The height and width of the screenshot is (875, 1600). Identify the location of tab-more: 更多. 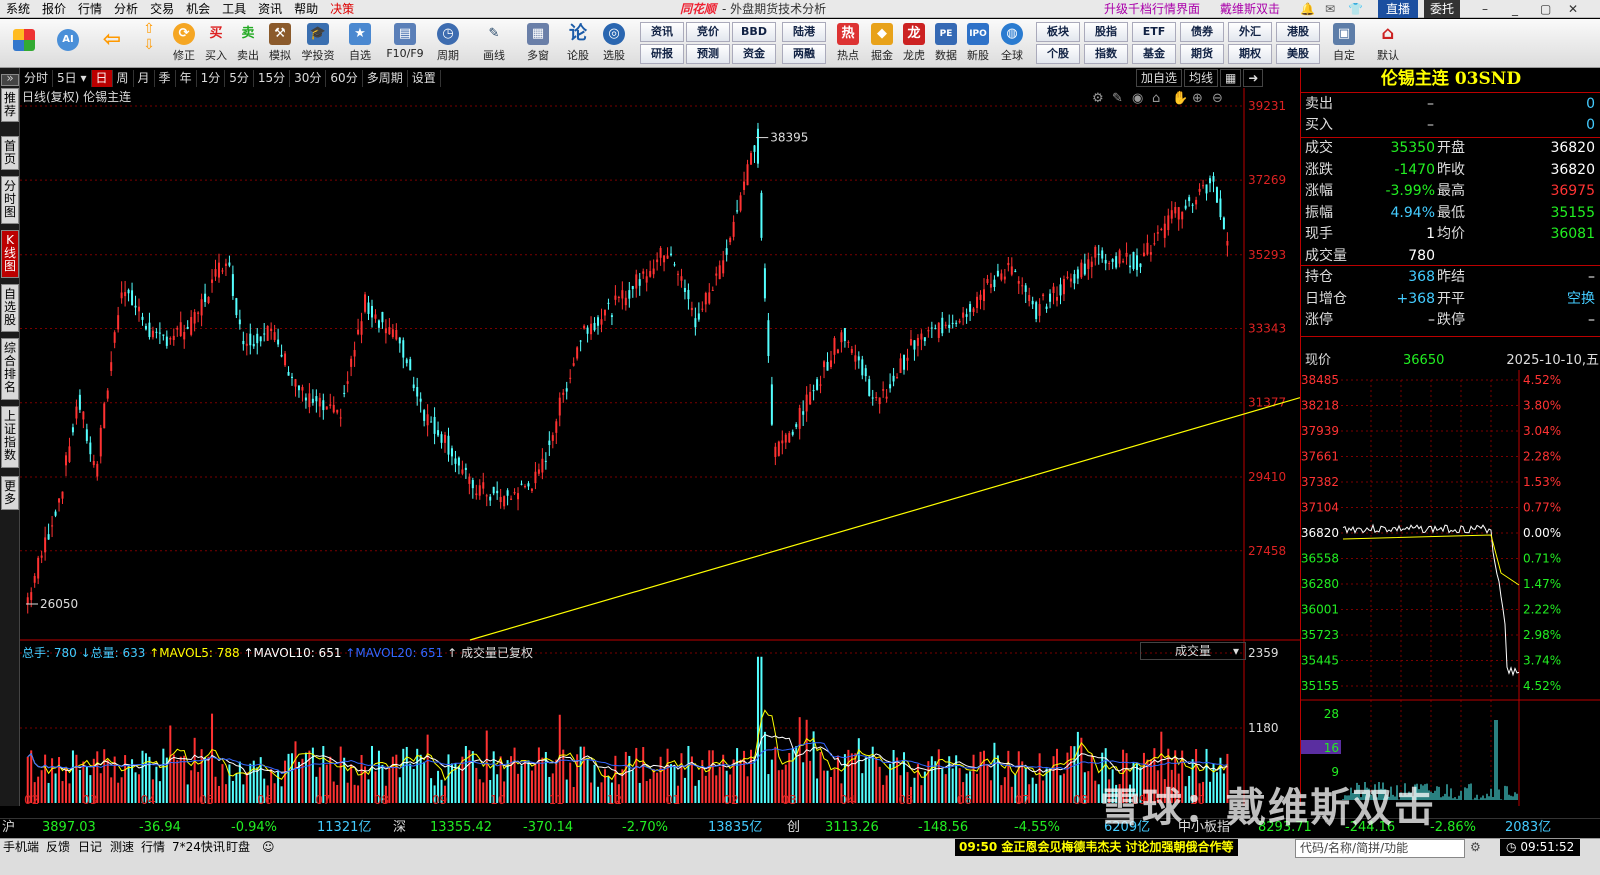
(10, 493).